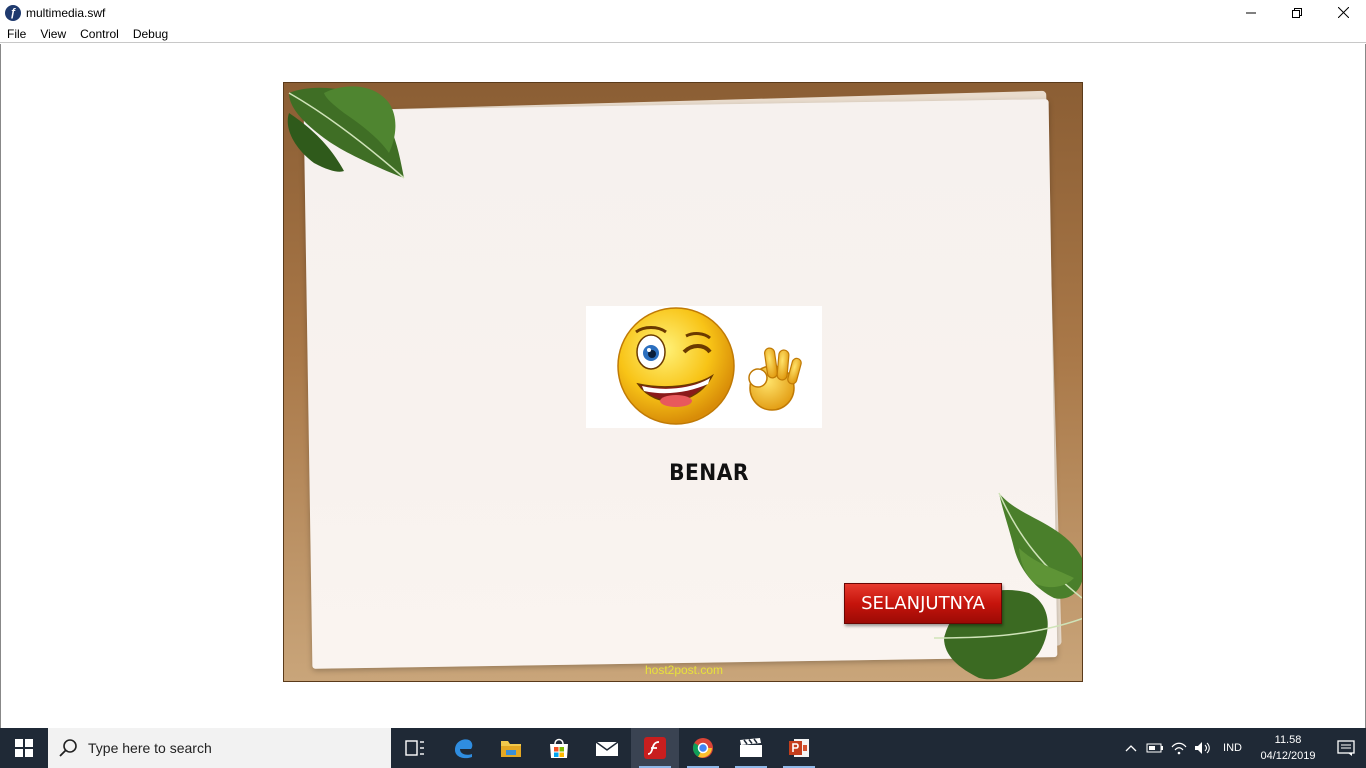  I want to click on task-view-button, so click(415, 748).